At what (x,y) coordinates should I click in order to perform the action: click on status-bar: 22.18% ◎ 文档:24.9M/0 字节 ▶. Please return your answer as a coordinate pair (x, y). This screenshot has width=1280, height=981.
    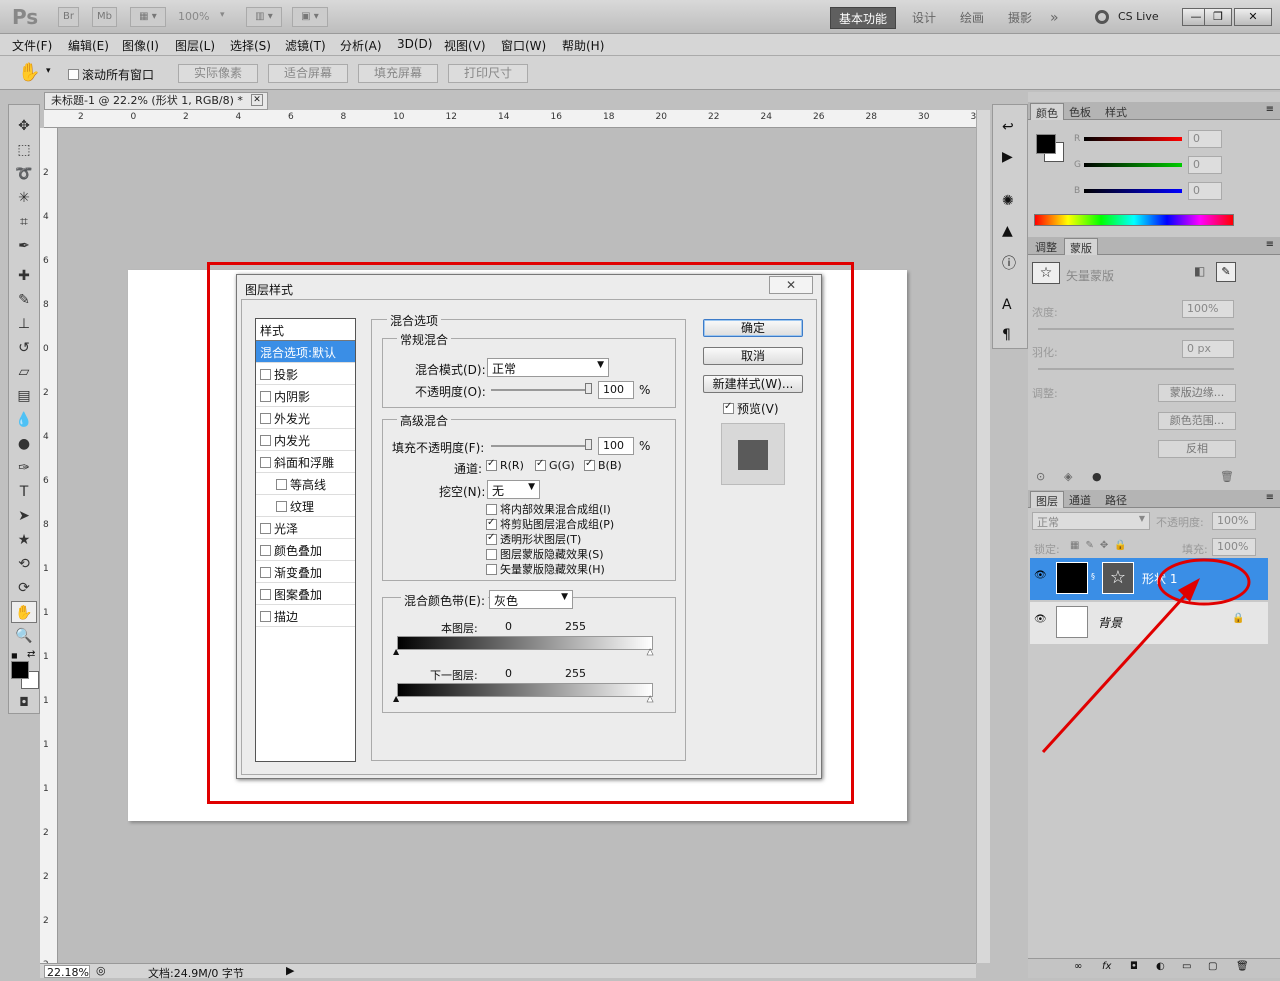
    Looking at the image, I should click on (508, 971).